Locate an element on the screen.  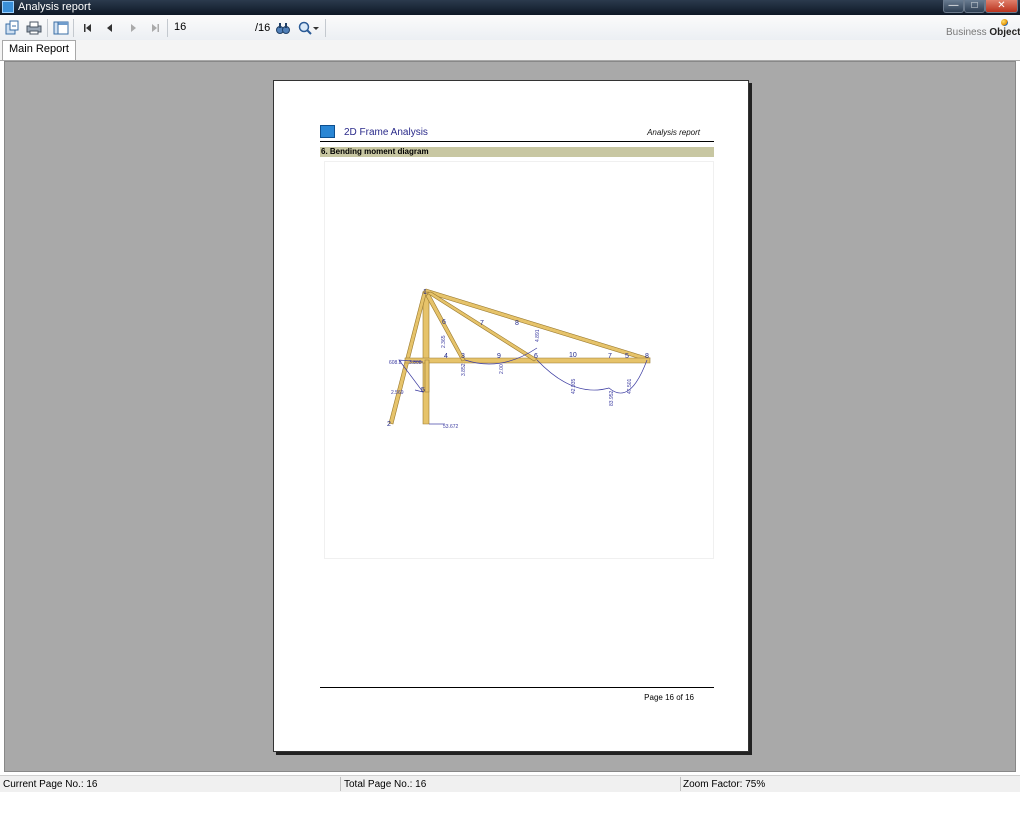
node-label: 4 is located at coordinates (446, 356).